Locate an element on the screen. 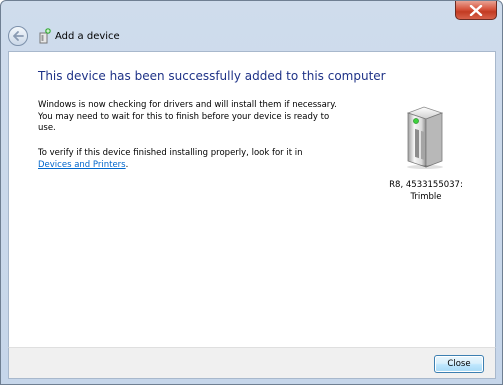  devices-and-printers-link: Devices and Printers is located at coordinates (82, 165).